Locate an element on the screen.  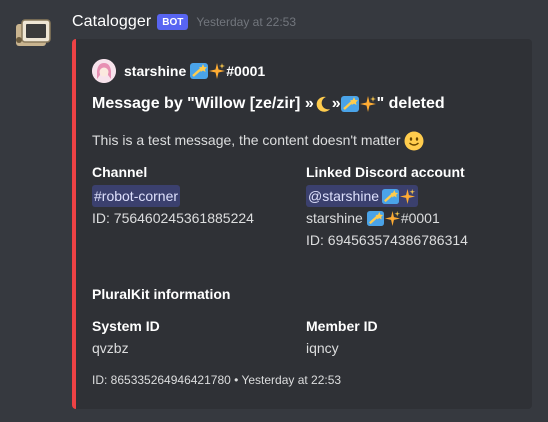
system-id-name: System ID is located at coordinates (126, 326).